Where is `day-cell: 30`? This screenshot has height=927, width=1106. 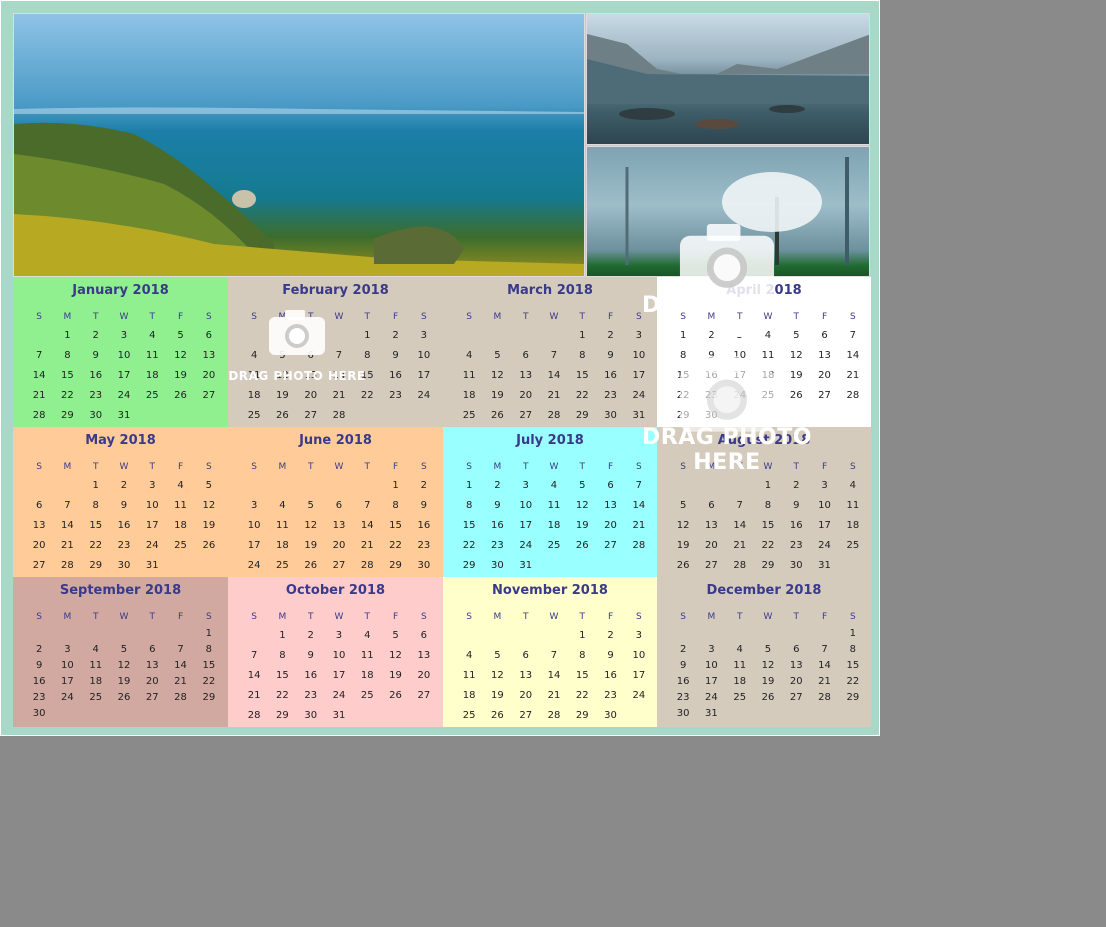 day-cell: 30 is located at coordinates (96, 415).